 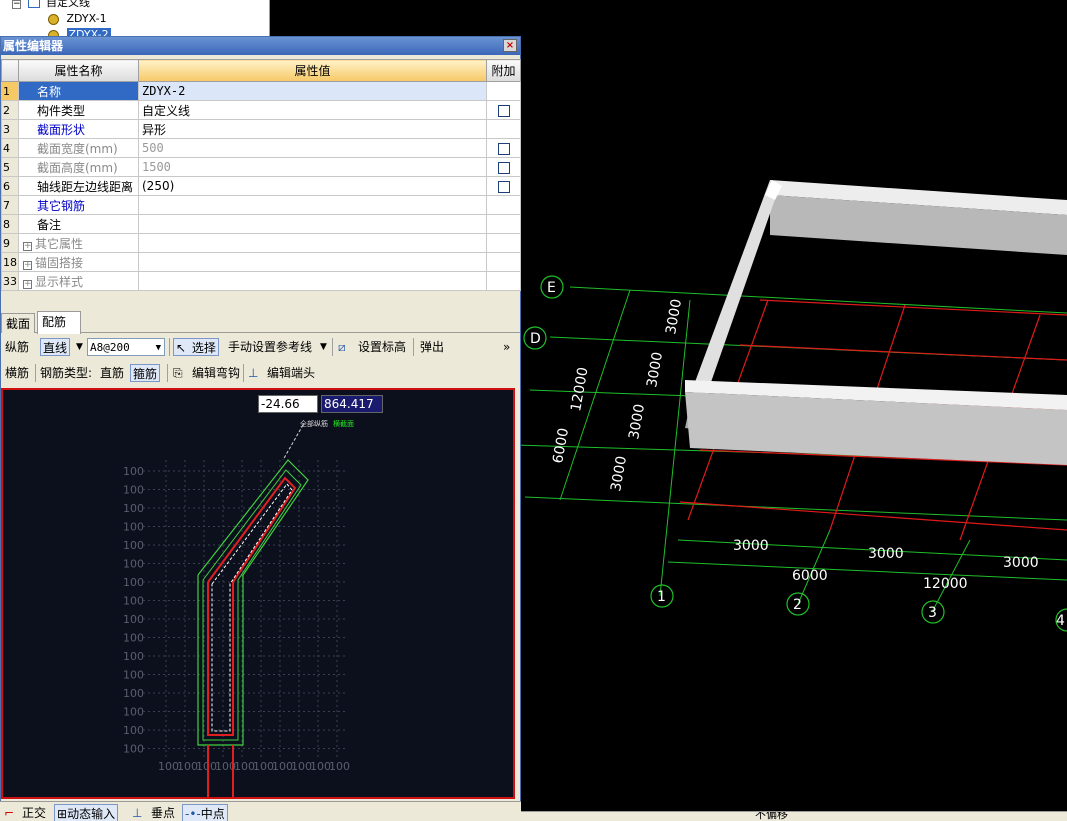 What do you see at coordinates (59, 262) in the screenshot?
I see `row-name: 锚固搭接` at bounding box center [59, 262].